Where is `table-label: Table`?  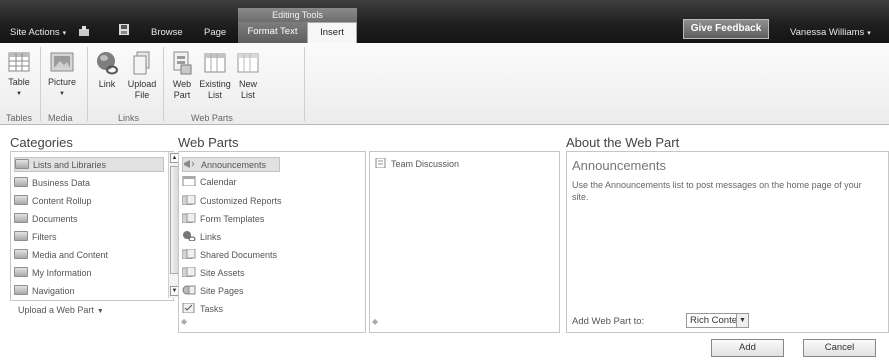 table-label: Table is located at coordinates (19, 82).